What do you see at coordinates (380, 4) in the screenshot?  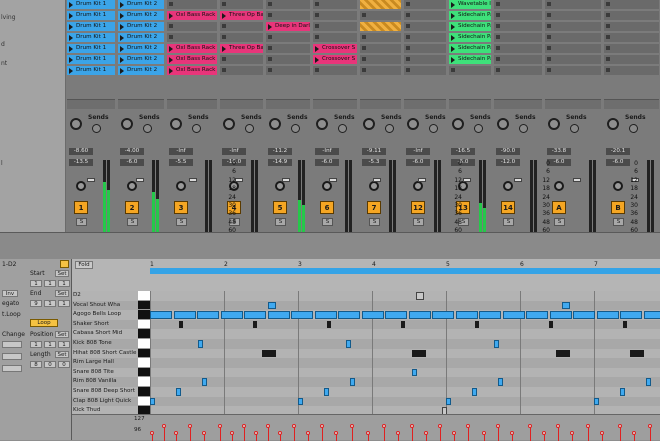 I see `recording-clip-slot` at bounding box center [380, 4].